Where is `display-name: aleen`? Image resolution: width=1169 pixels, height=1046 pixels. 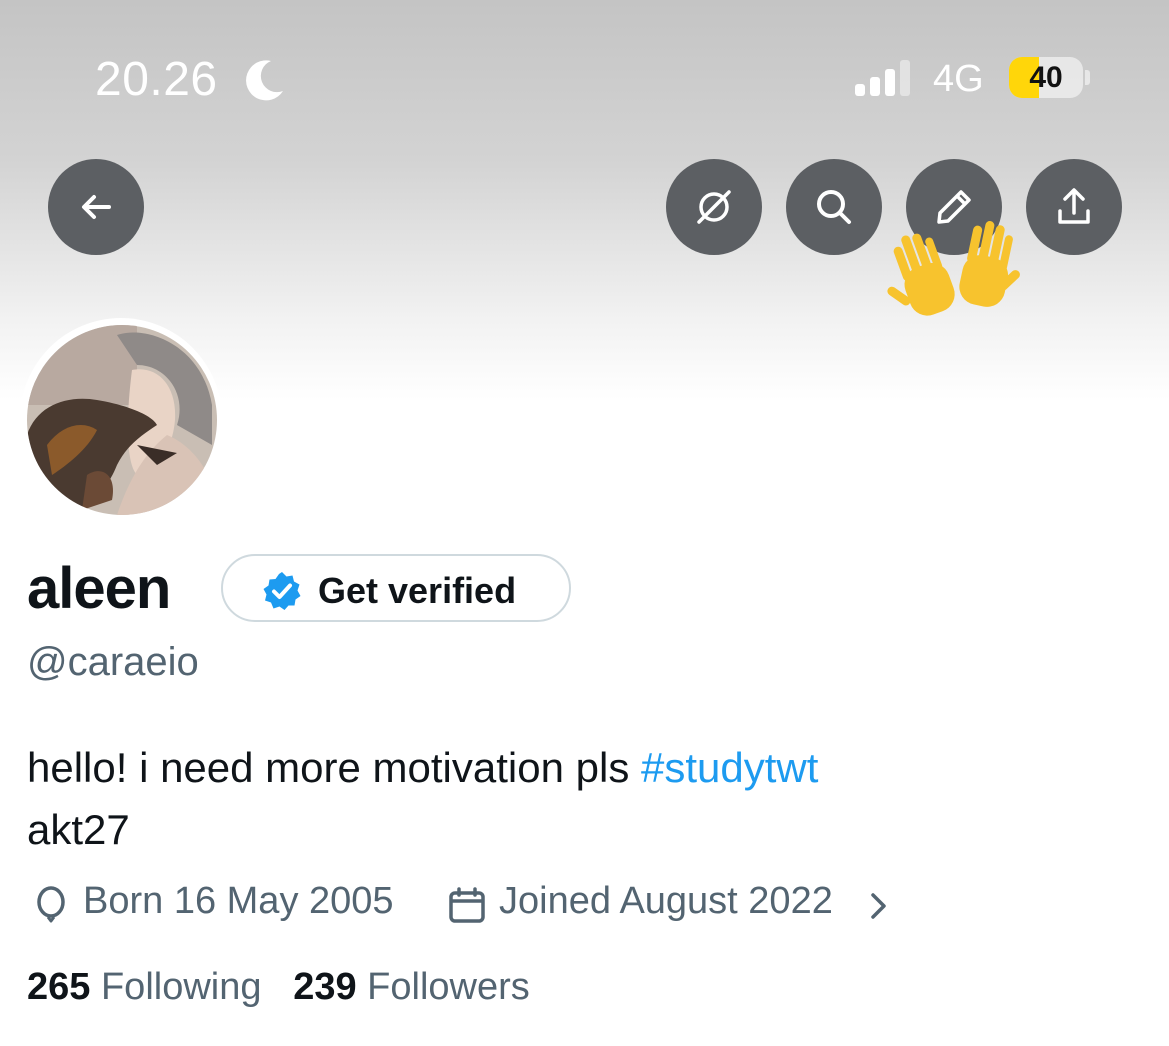 display-name: aleen is located at coordinates (99, 588).